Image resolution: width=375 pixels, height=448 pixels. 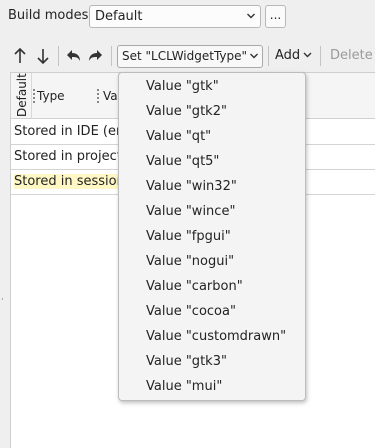 I want to click on build-modes-combo: Default, so click(x=175, y=16).